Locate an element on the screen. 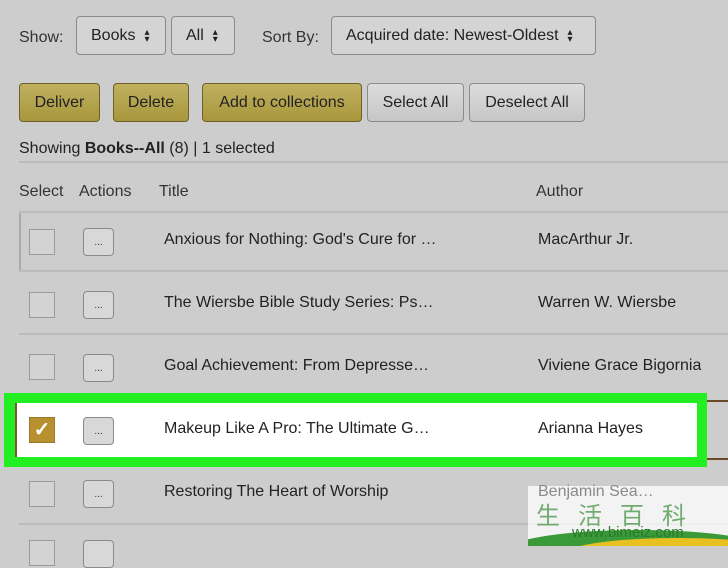 The height and width of the screenshot is (568, 728). row-border is located at coordinates (717, 430).